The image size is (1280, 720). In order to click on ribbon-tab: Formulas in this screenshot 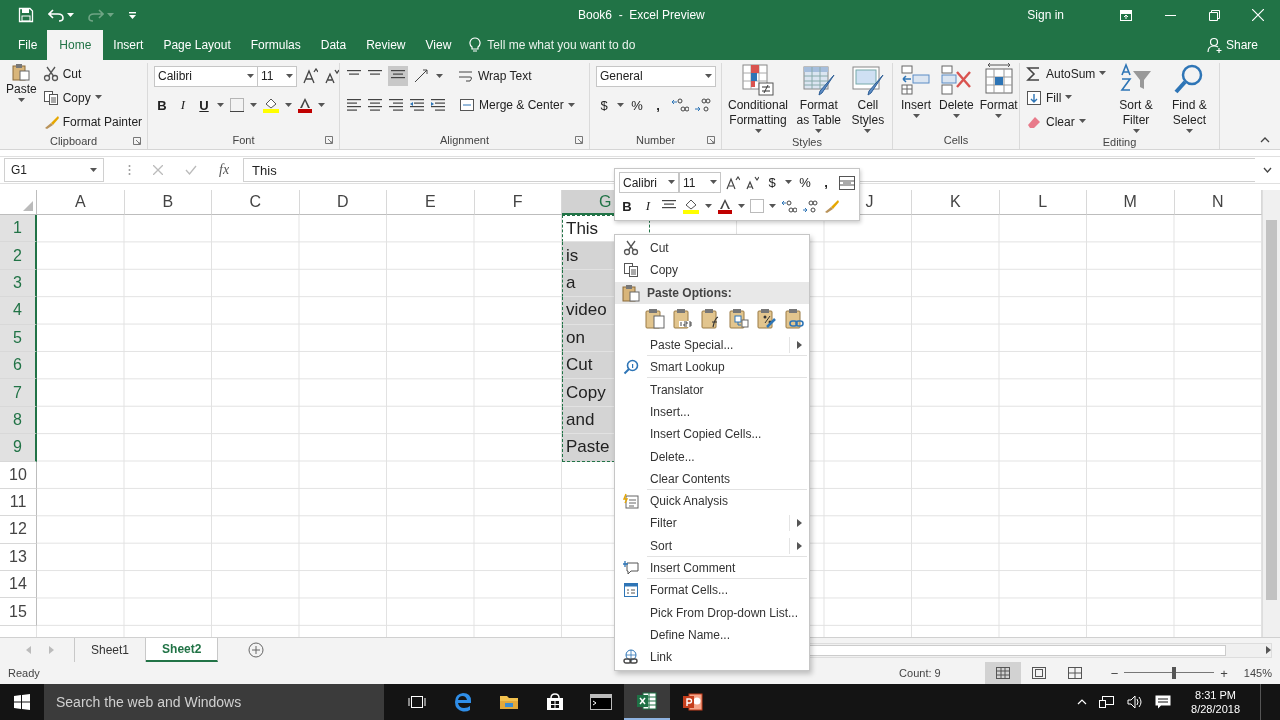, I will do `click(275, 45)`.